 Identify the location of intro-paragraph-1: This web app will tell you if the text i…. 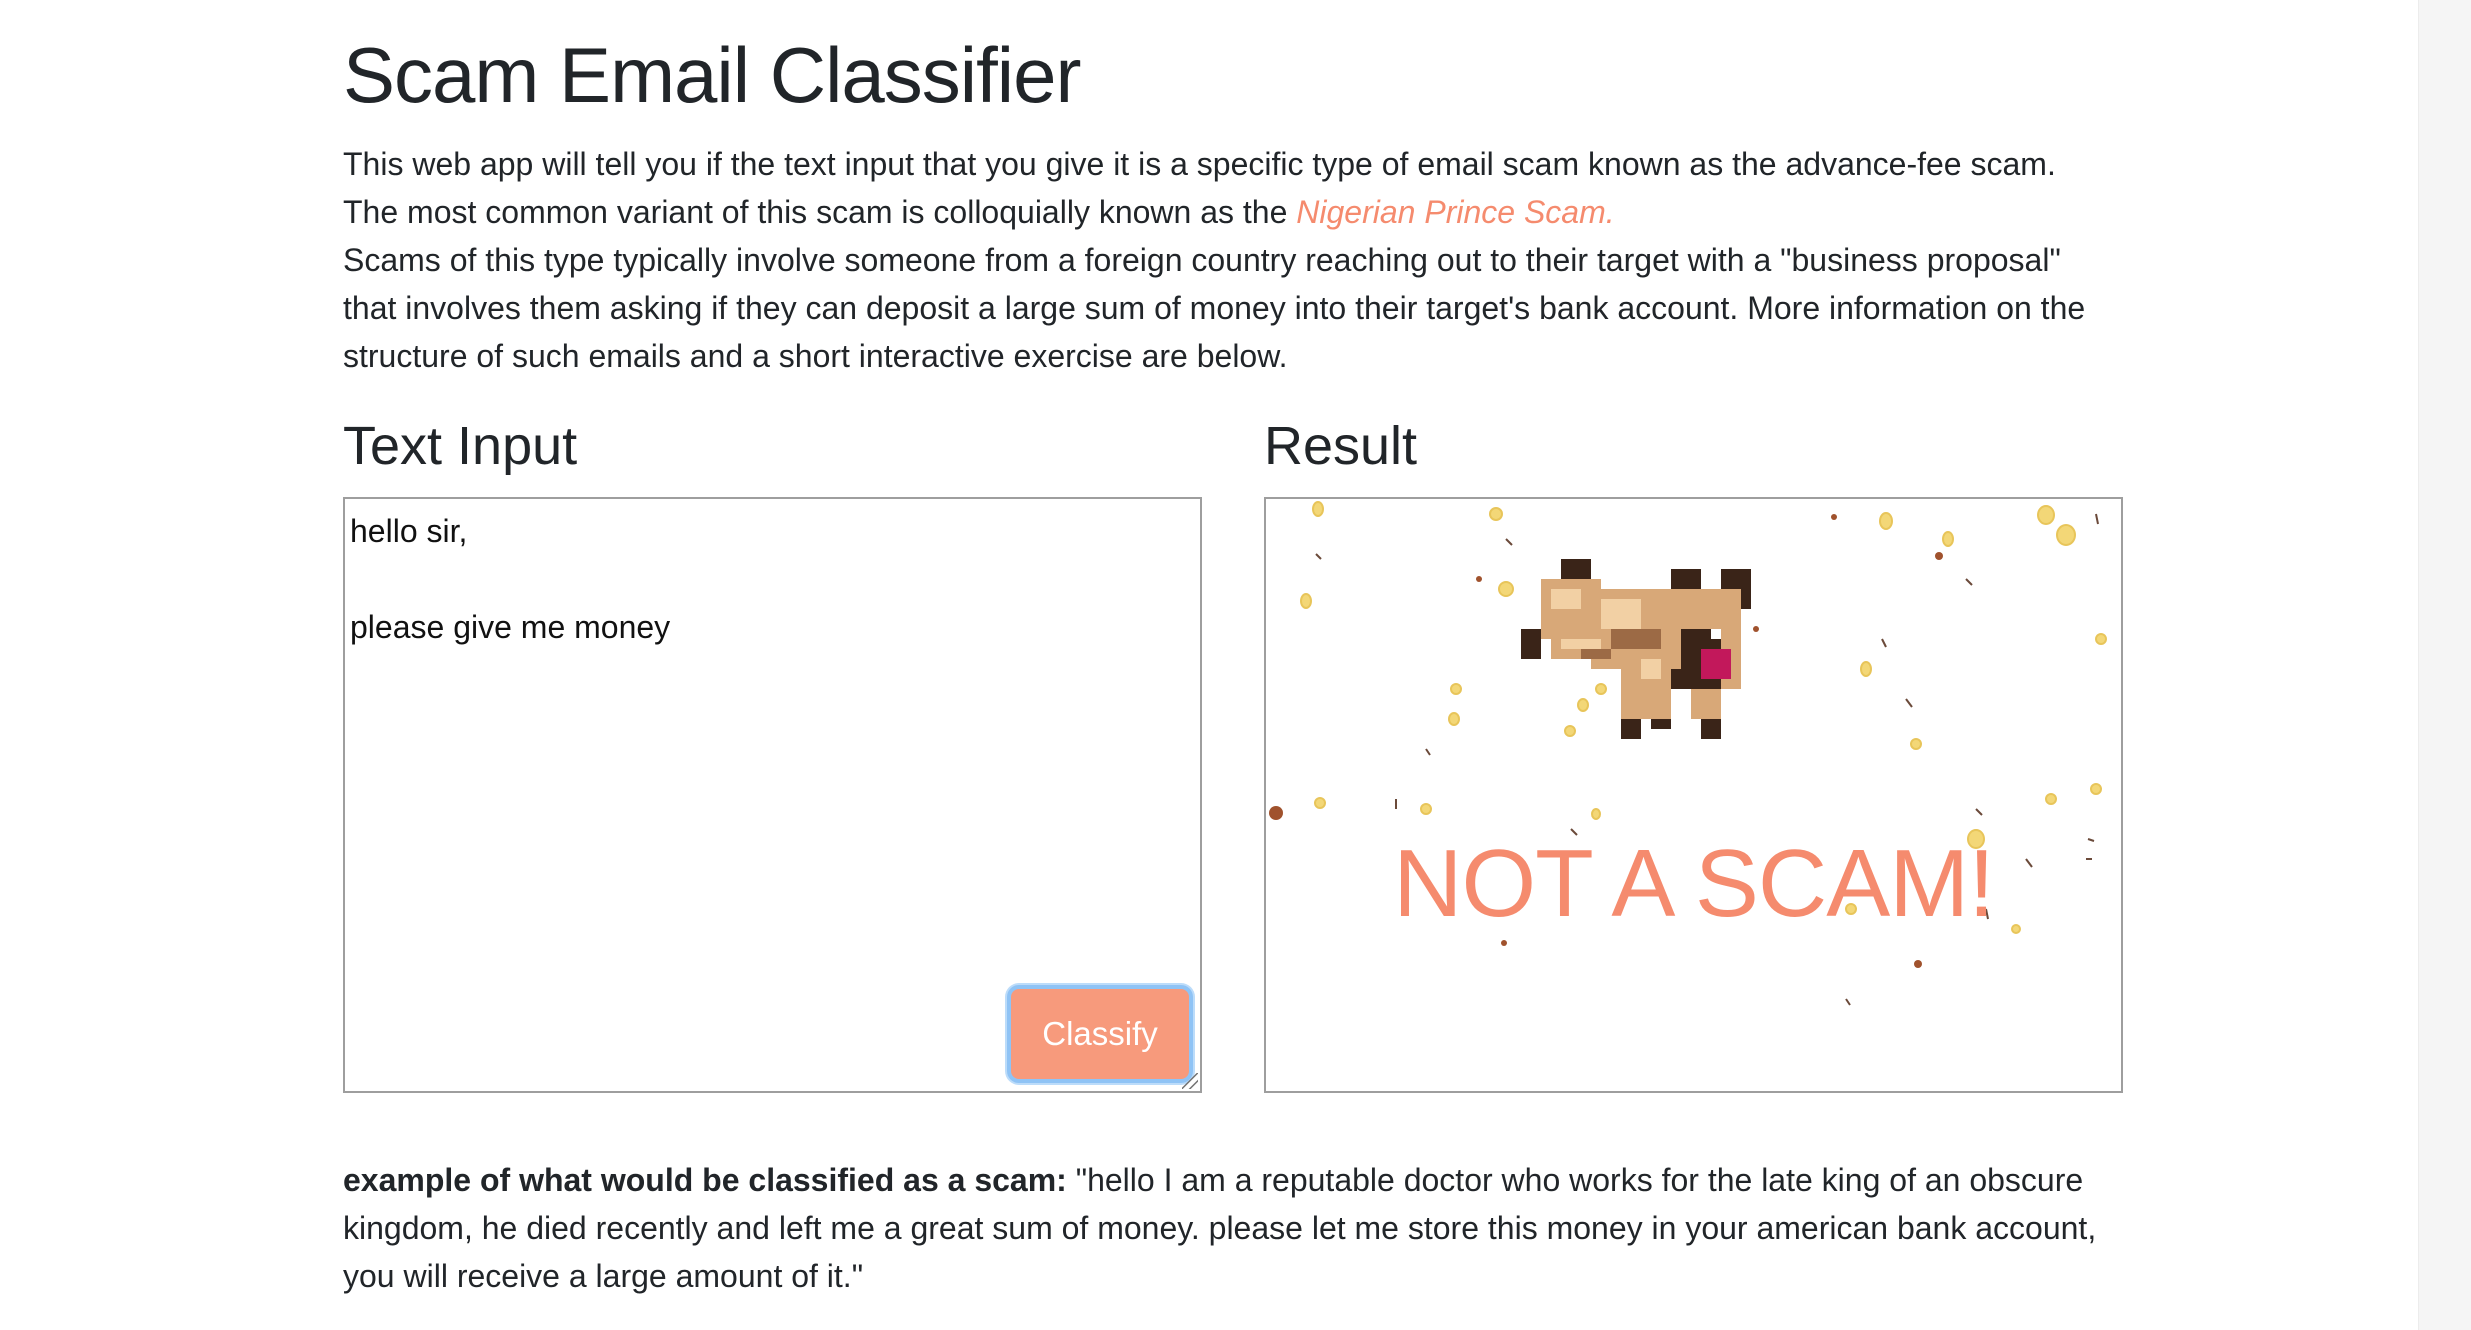
(1233, 188).